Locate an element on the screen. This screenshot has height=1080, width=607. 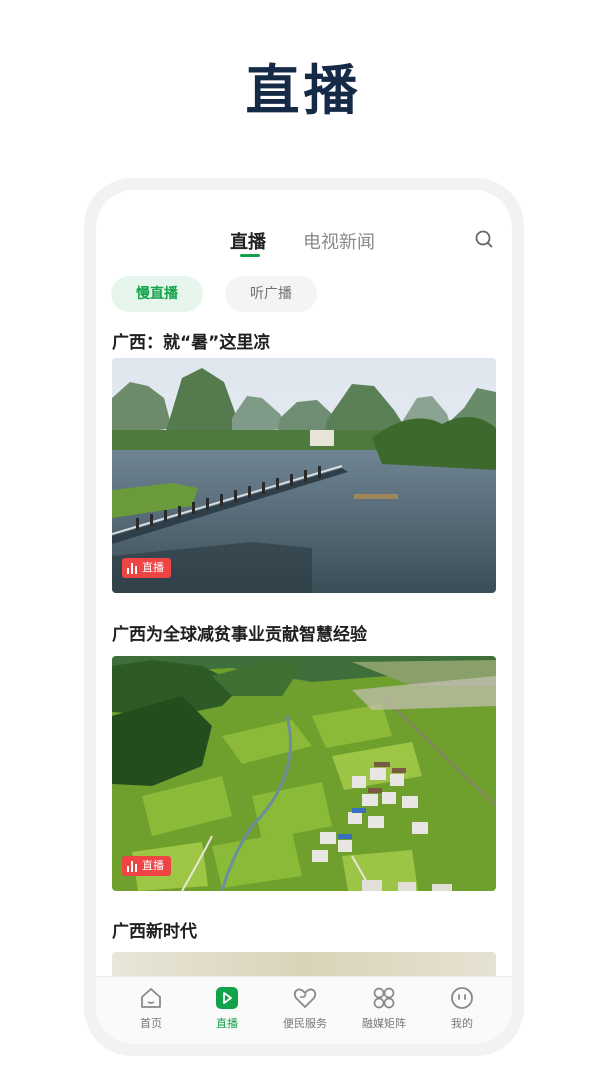
tab-tv-news: 电视新闻 is located at coordinates (339, 241).